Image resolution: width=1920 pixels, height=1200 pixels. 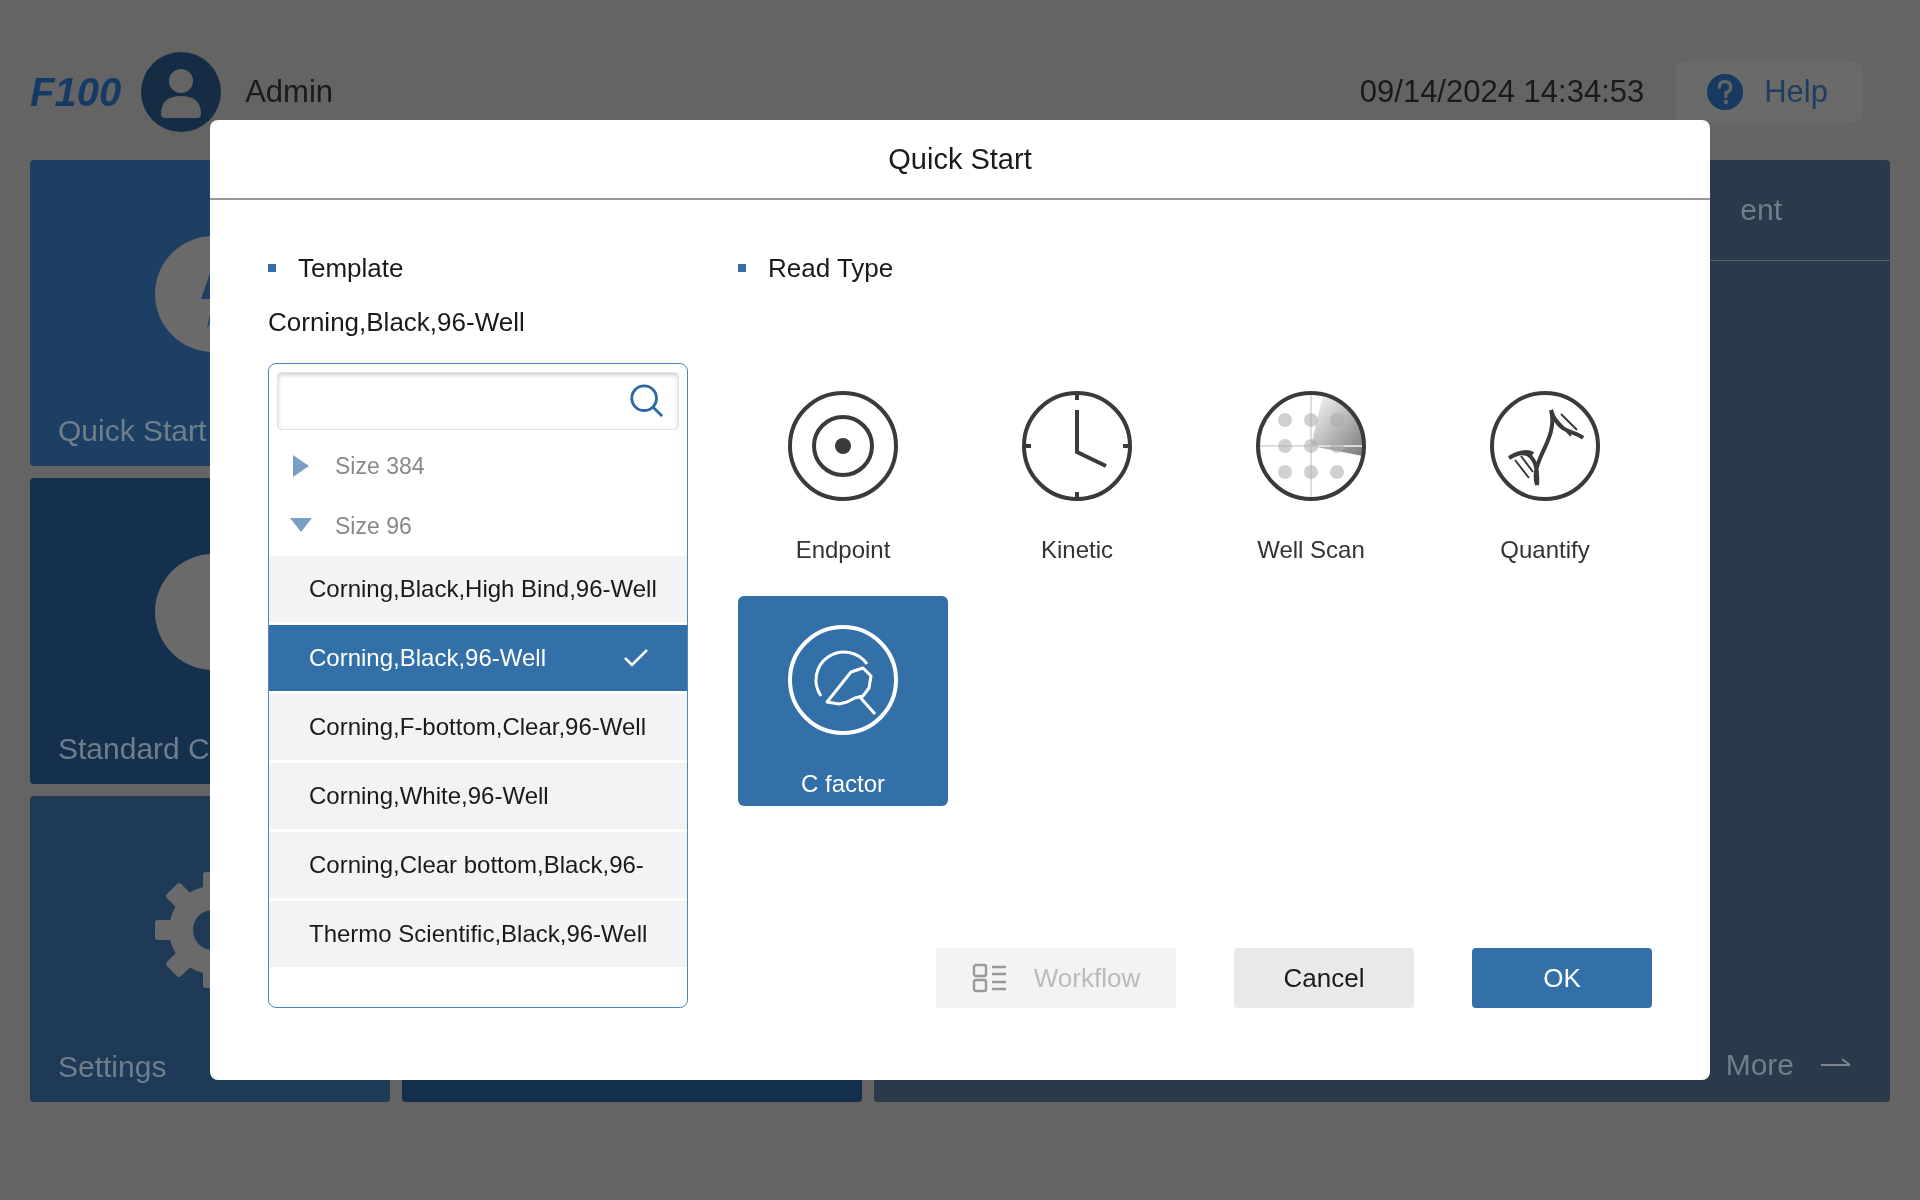 What do you see at coordinates (1761, 210) in the screenshot?
I see `panel-title: ent` at bounding box center [1761, 210].